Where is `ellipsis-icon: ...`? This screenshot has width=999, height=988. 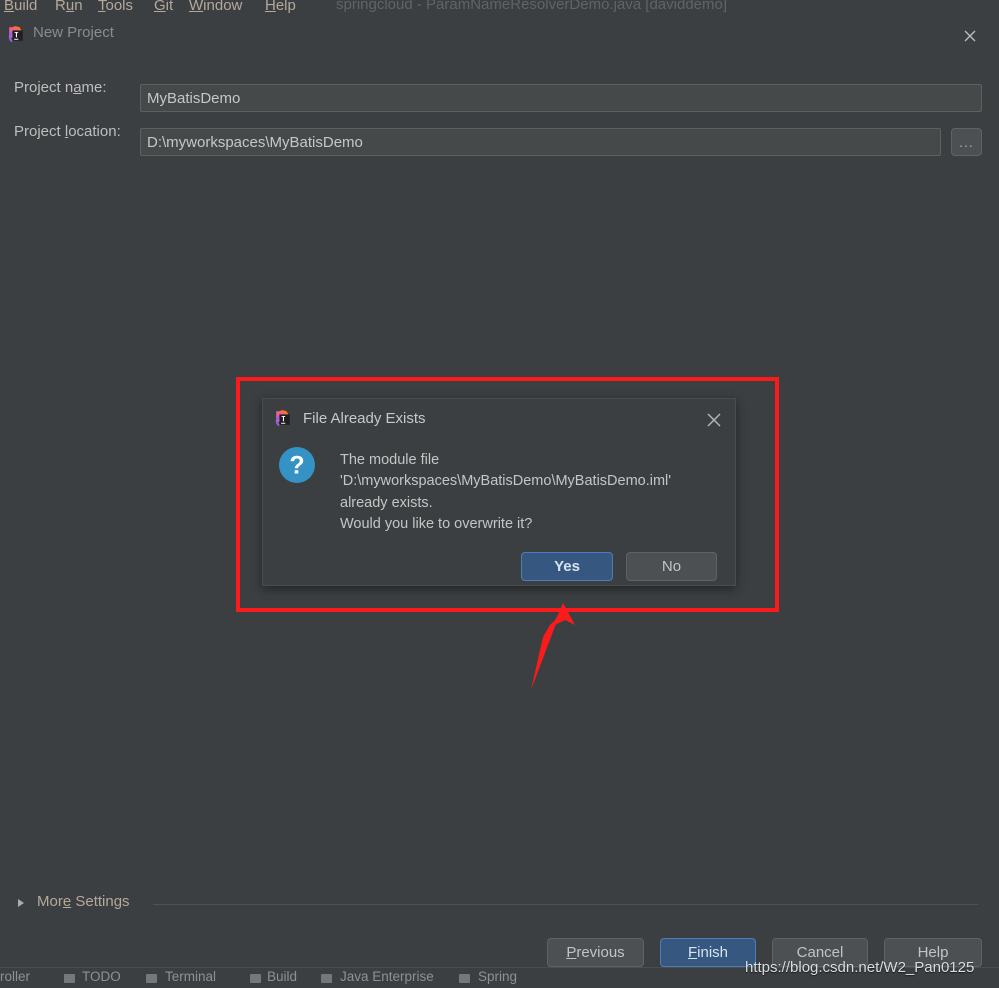 ellipsis-icon: ... is located at coordinates (966, 142).